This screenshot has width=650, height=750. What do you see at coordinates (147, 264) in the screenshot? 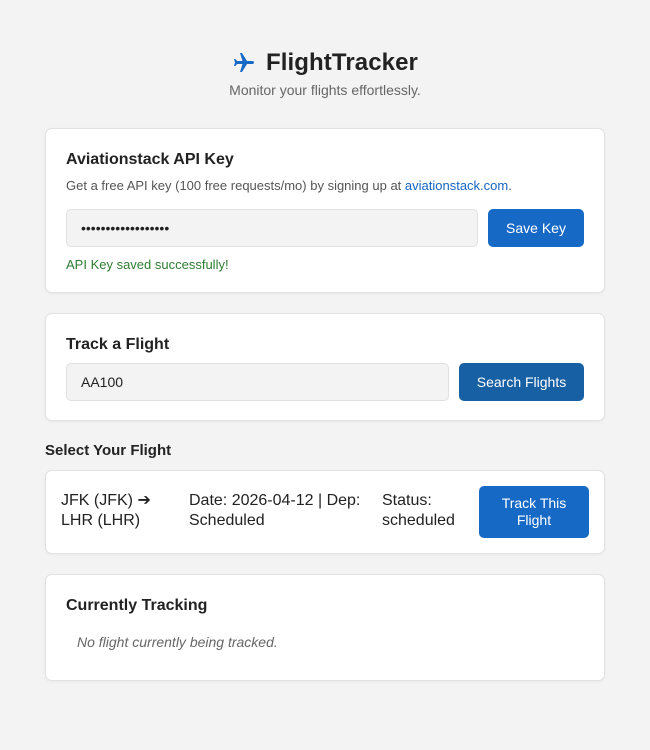
I see `success-message: API Key saved successfully!` at bounding box center [147, 264].